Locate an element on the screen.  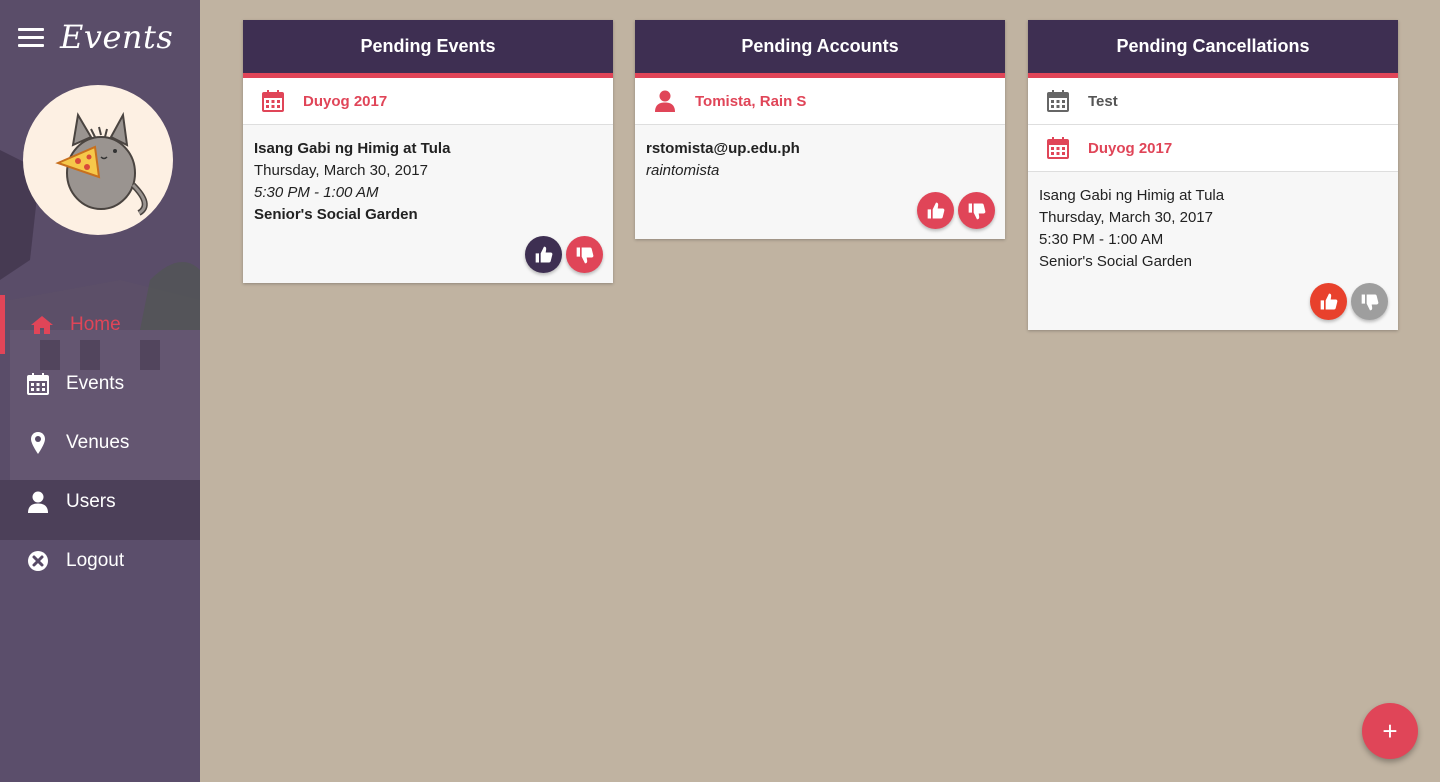
menu-toggle-button is located at coordinates (31, 38).